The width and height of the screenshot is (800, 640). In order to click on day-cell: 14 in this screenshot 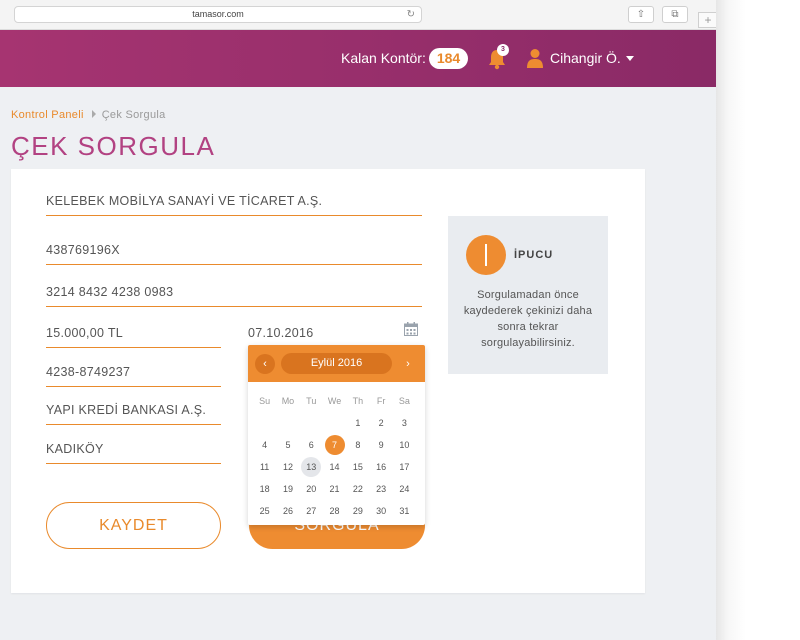, I will do `click(334, 467)`.